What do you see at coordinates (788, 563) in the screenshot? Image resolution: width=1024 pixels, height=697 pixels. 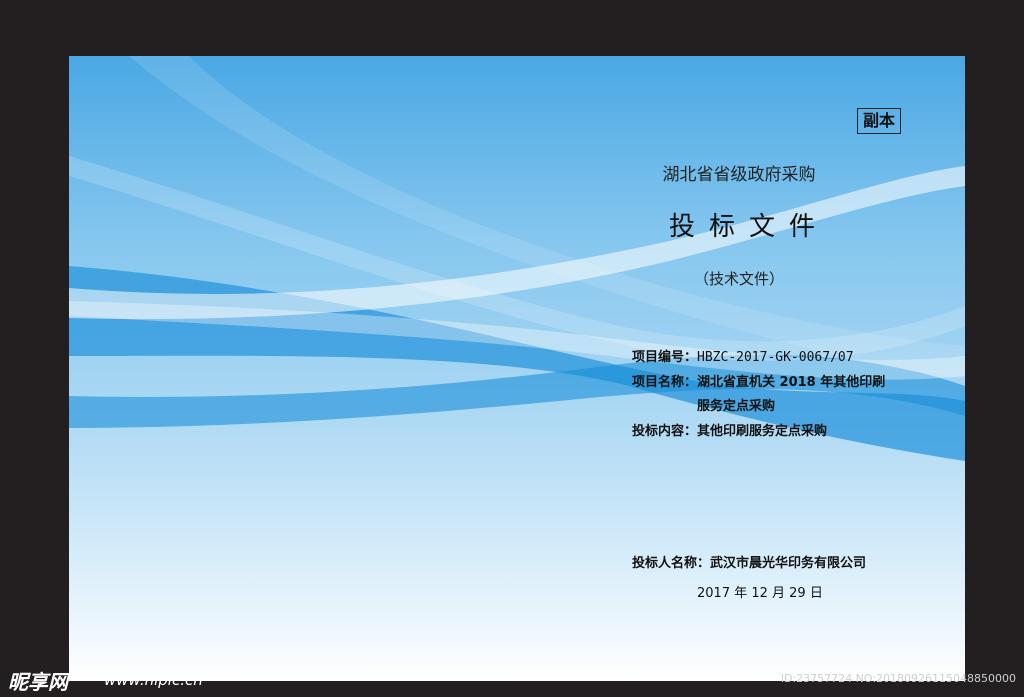 I see `bidder-value: 武汉市晨光华印务有限公司` at bounding box center [788, 563].